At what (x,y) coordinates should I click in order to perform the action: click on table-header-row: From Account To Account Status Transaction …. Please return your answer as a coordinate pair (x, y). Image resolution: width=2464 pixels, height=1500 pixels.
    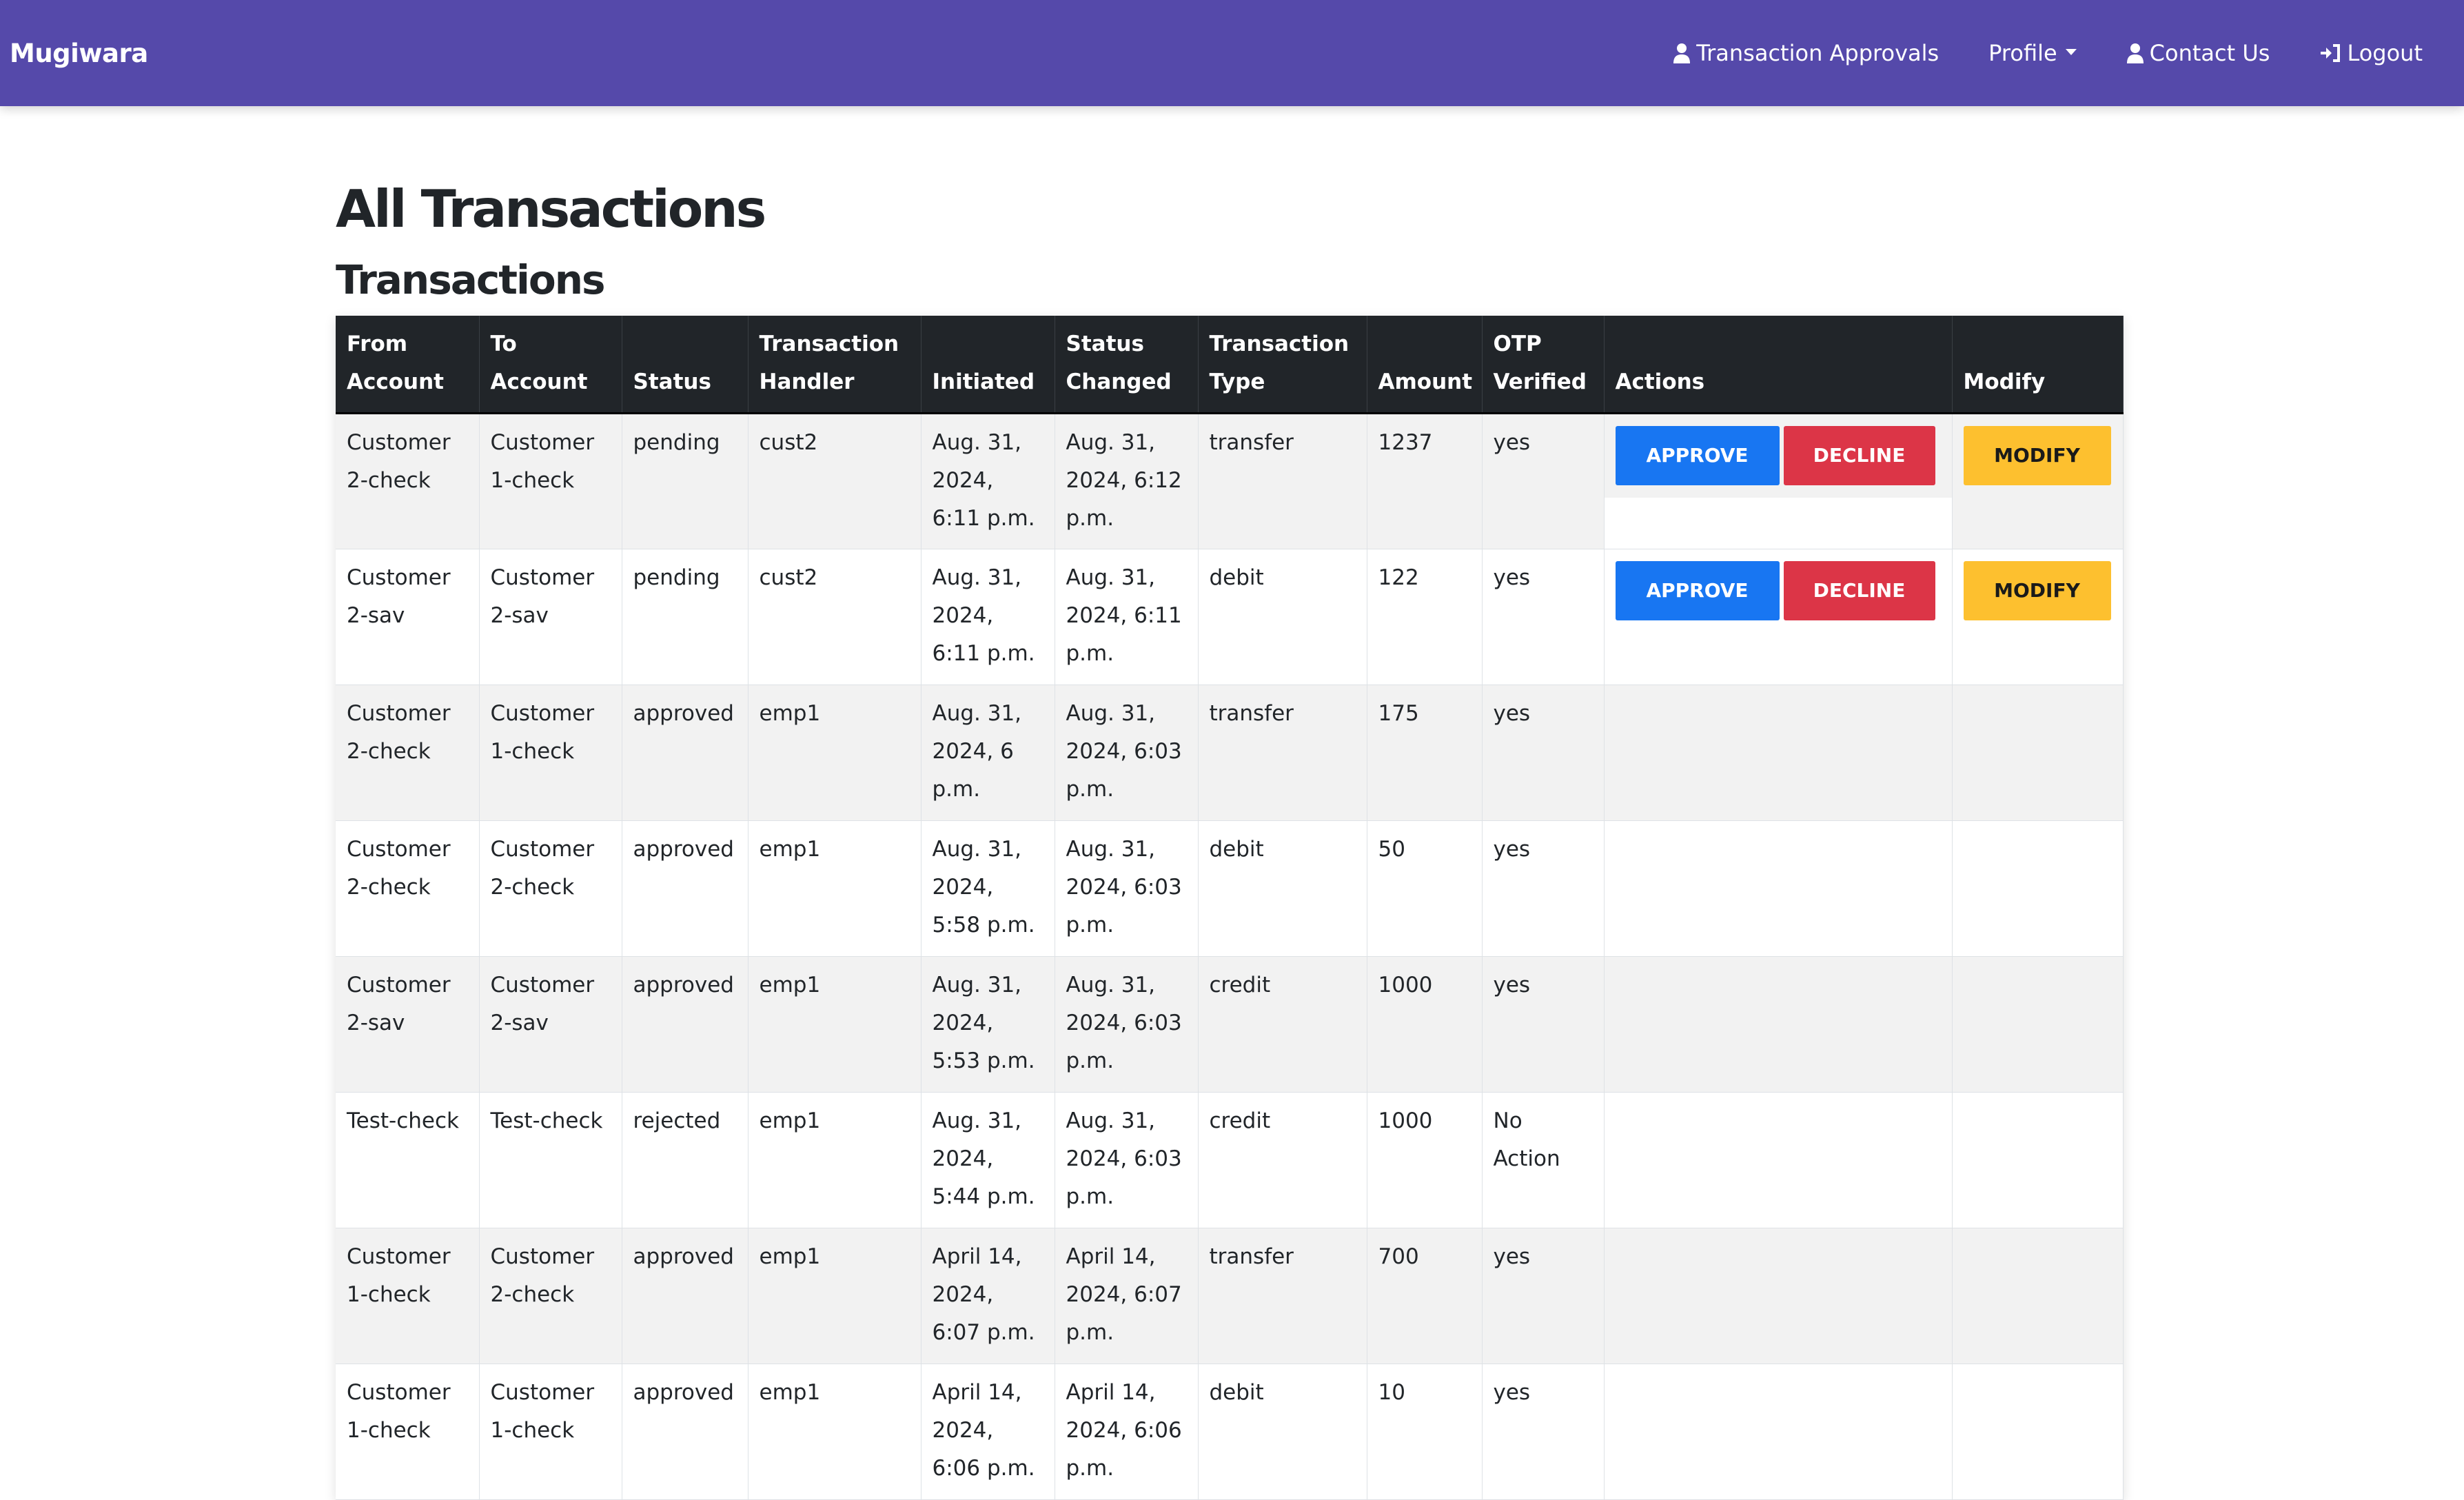
    Looking at the image, I should click on (1230, 365).